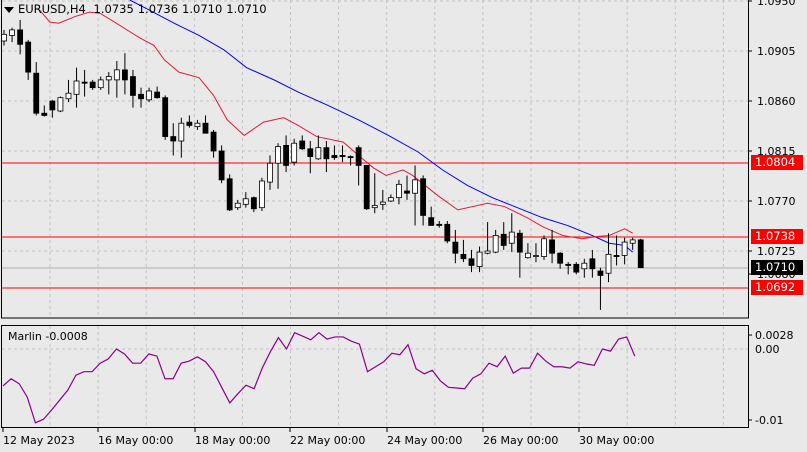 This screenshot has width=807, height=452. What do you see at coordinates (66, 336) in the screenshot?
I see `indicator-value: -0.0008` at bounding box center [66, 336].